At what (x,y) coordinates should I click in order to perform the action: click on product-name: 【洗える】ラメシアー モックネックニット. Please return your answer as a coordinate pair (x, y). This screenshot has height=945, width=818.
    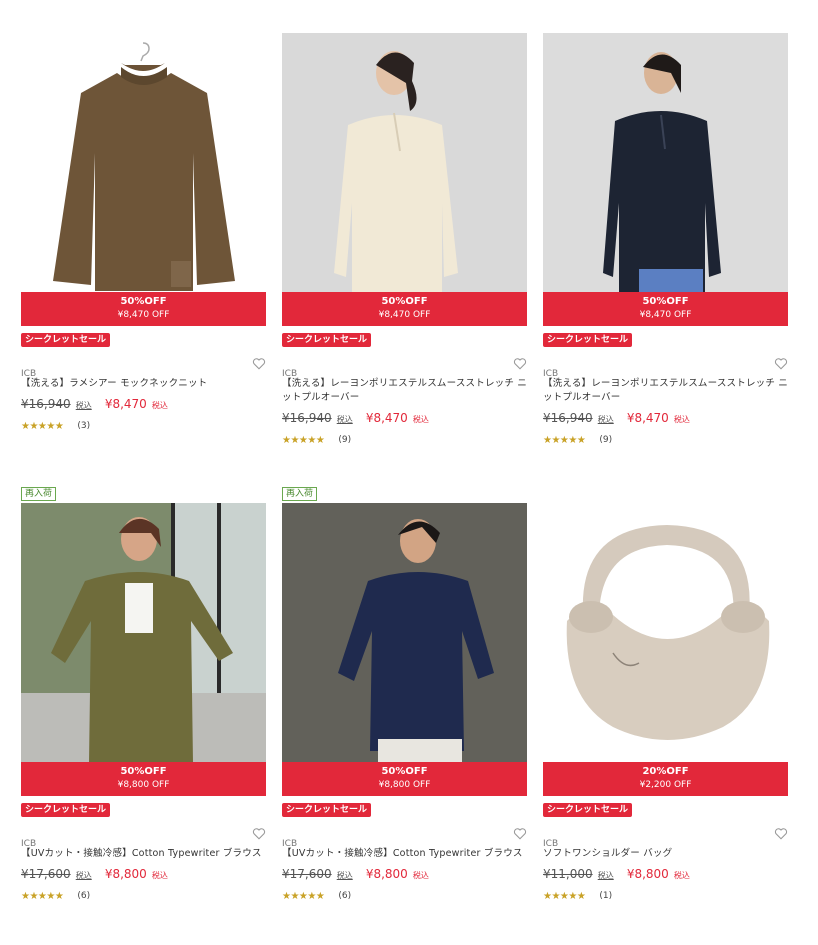
    Looking at the image, I should click on (143, 384).